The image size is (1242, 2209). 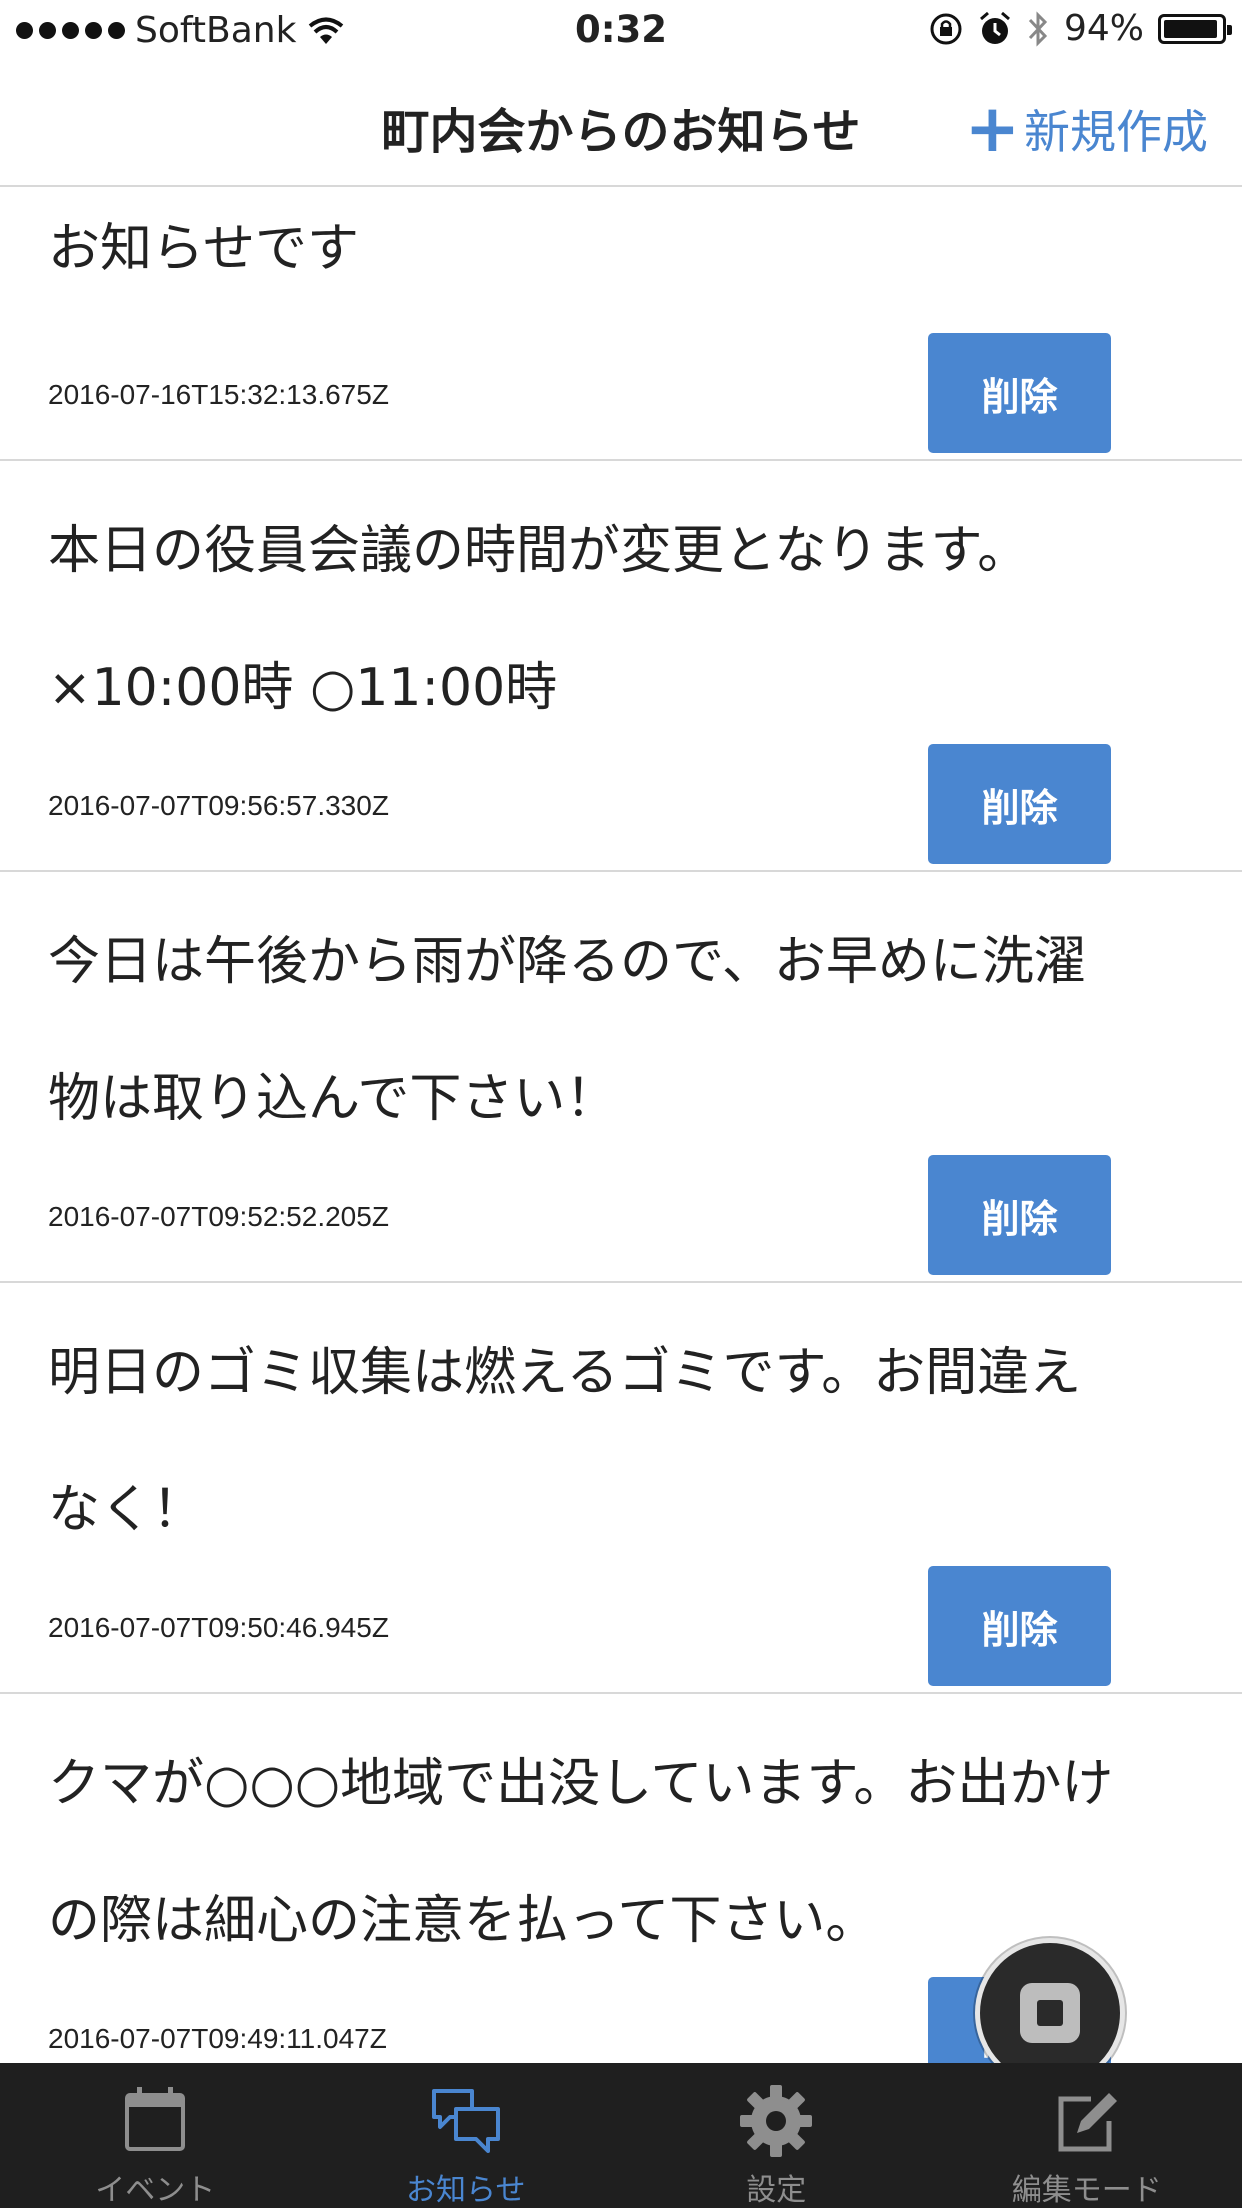 I want to click on orientation-lock-icon, so click(x=946, y=29).